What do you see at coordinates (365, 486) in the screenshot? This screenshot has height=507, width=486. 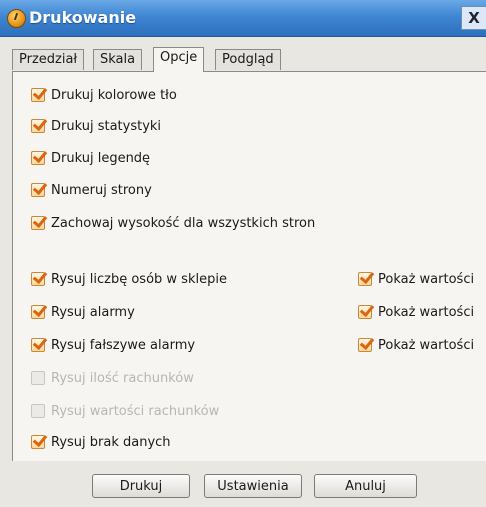 I see `cancel-button: Anuluj` at bounding box center [365, 486].